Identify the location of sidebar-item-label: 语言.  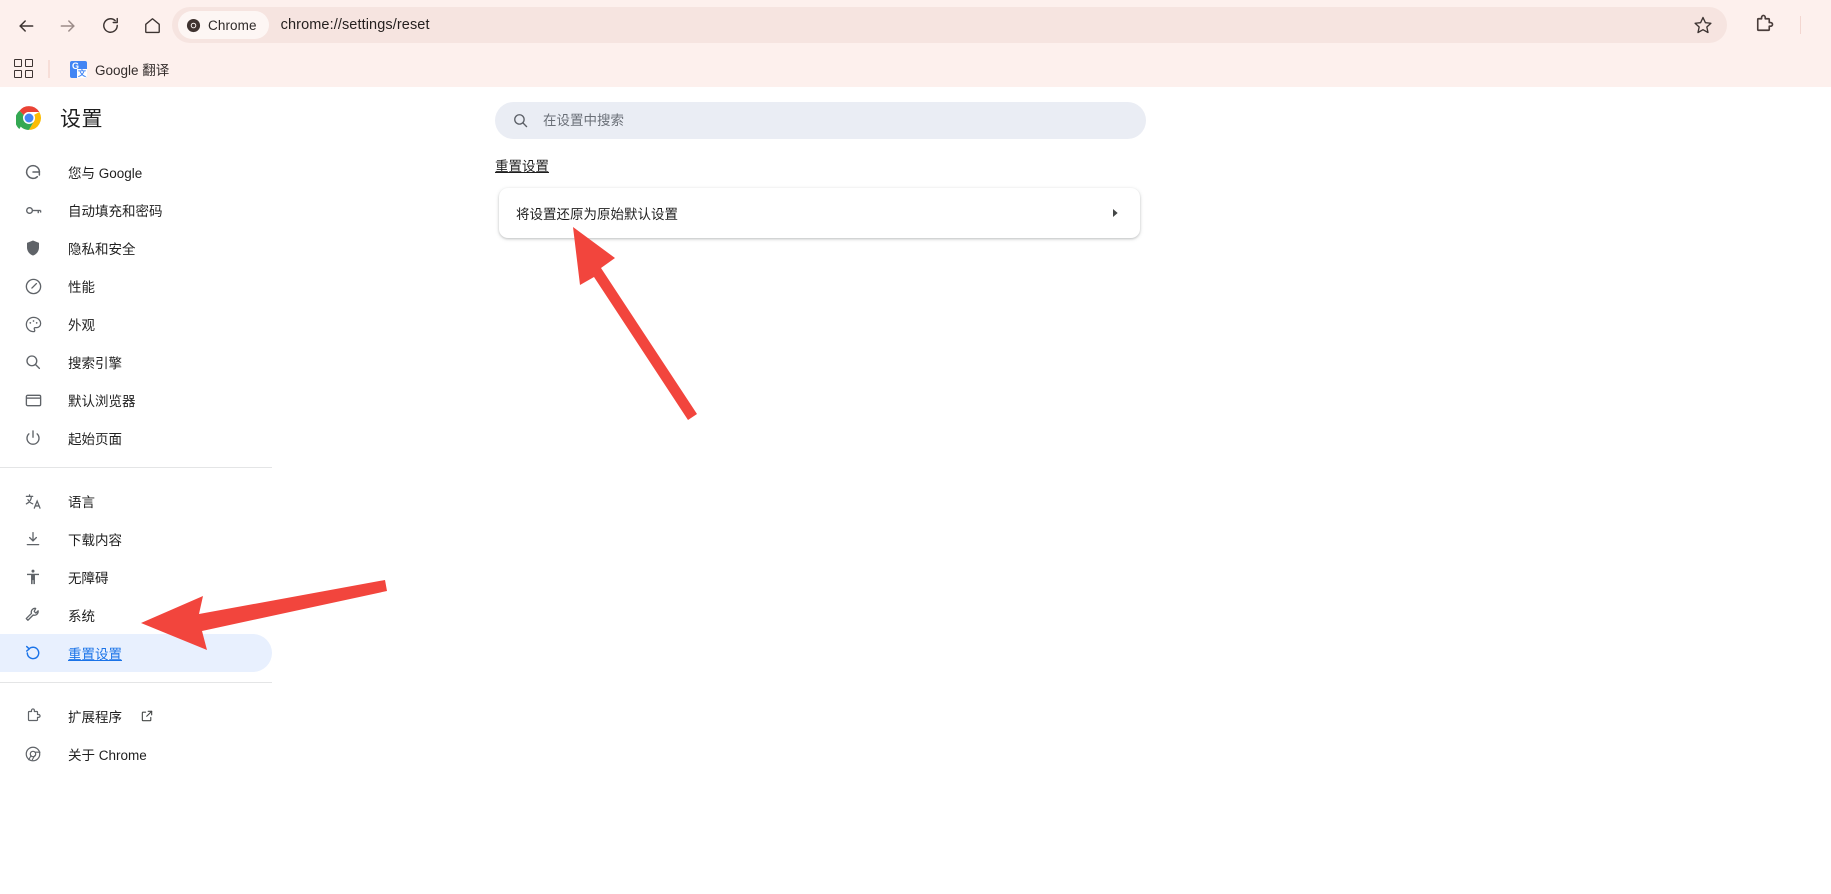
(81, 502).